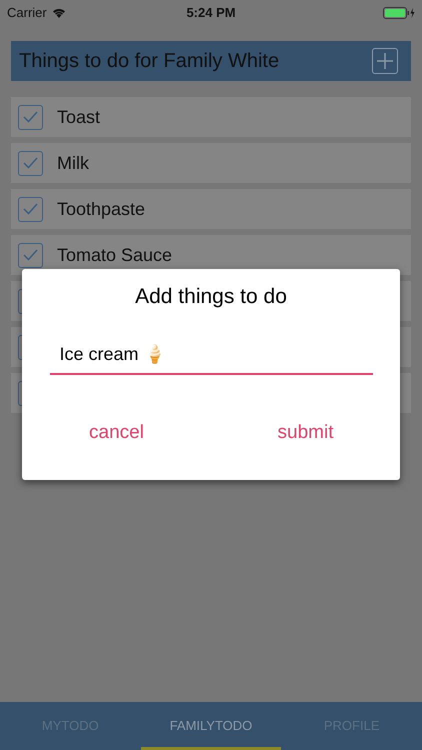 This screenshot has width=422, height=750. What do you see at coordinates (211, 209) in the screenshot?
I see `todo-row: Toothpaste` at bounding box center [211, 209].